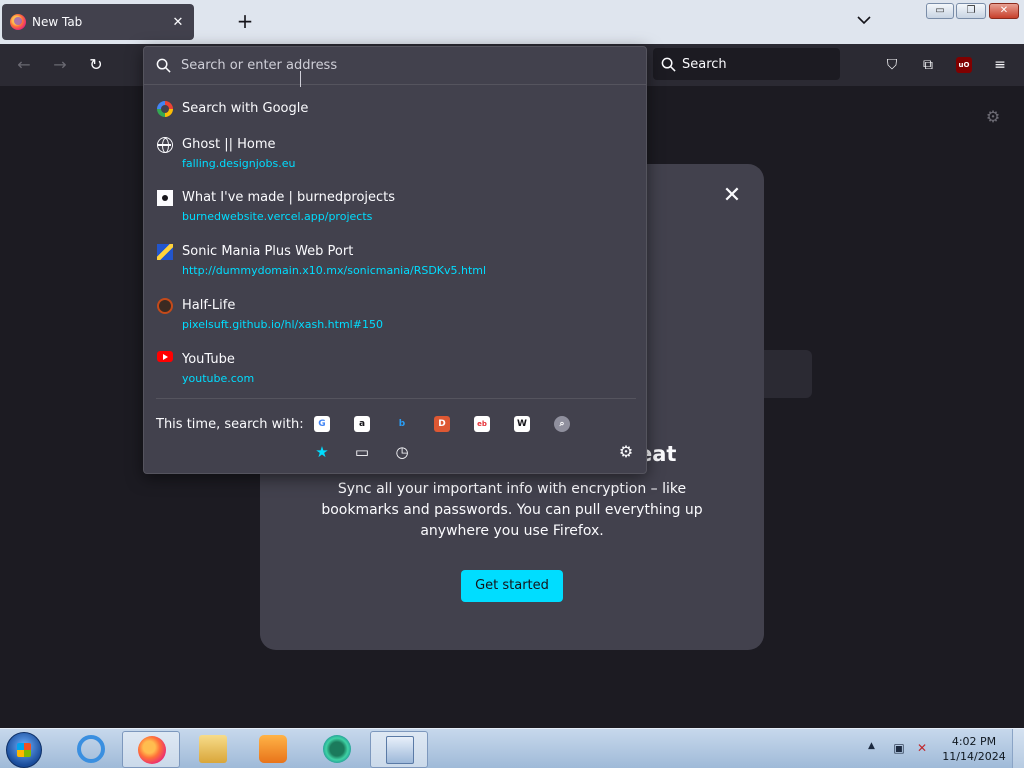 The height and width of the screenshot is (768, 1024). Describe the element at coordinates (218, 378) in the screenshot. I see `result-url: youtube.com` at that location.